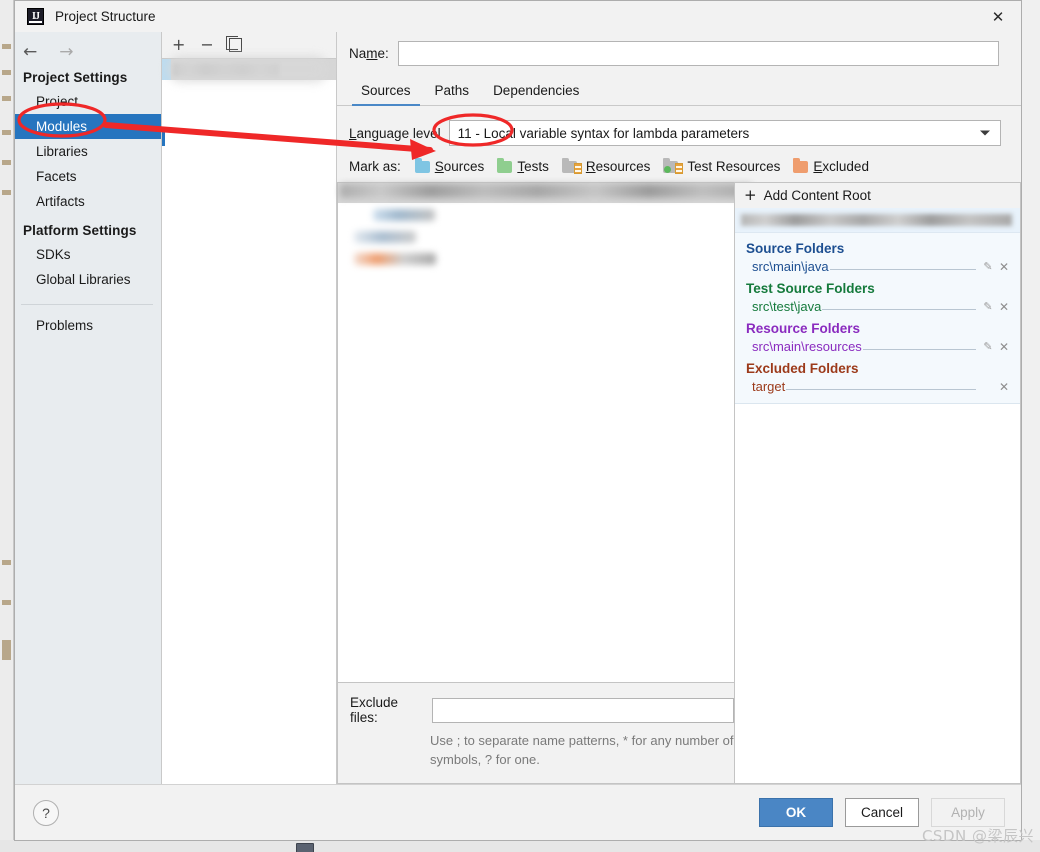 Image resolution: width=1040 pixels, height=852 pixels. Describe the element at coordinates (877, 307) in the screenshot. I see `test-source-folder-row: src\test\java ✎ ✕` at that location.